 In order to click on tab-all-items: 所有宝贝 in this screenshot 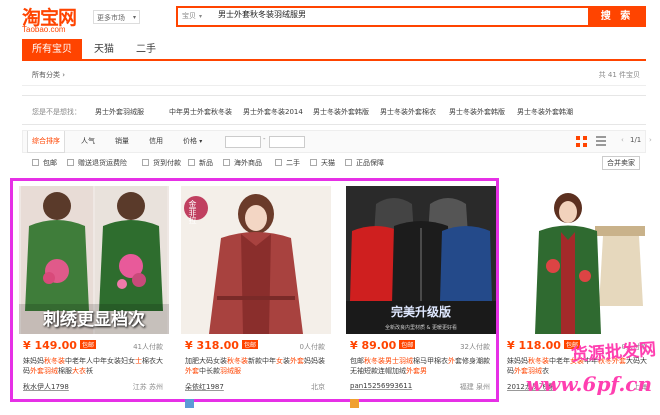, I will do `click(52, 50)`.